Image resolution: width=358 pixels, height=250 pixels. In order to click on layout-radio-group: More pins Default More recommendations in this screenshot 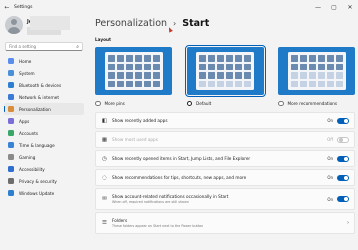, I will do `click(225, 103)`.